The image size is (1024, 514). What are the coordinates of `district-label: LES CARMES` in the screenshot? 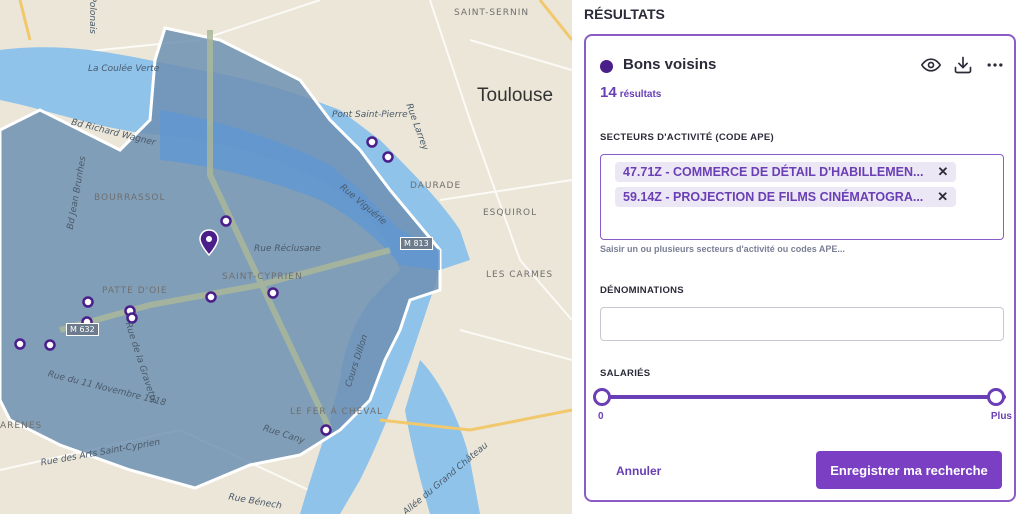 It's located at (520, 275).